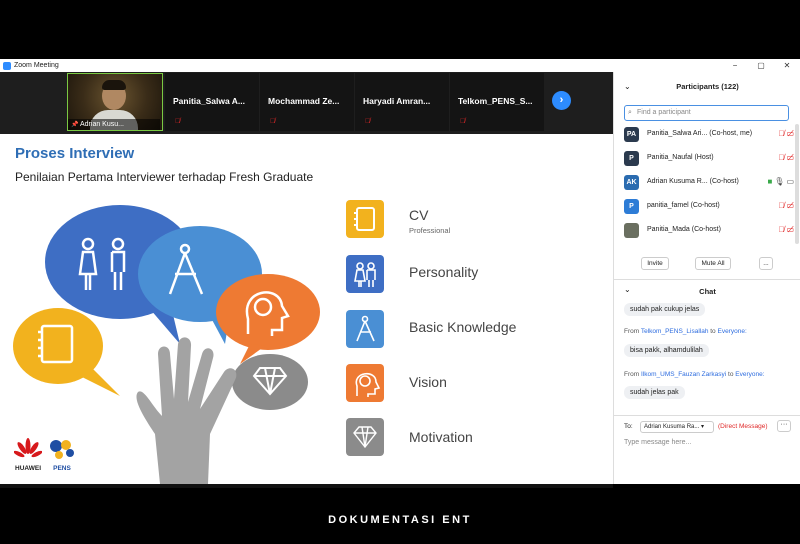  I want to click on window-title: Zoom Meeting, so click(36, 65).